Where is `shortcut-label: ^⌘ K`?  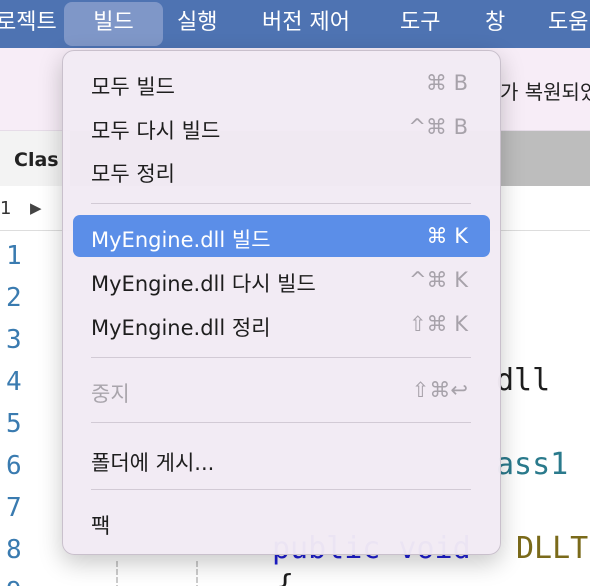 shortcut-label: ^⌘ K is located at coordinates (438, 280).